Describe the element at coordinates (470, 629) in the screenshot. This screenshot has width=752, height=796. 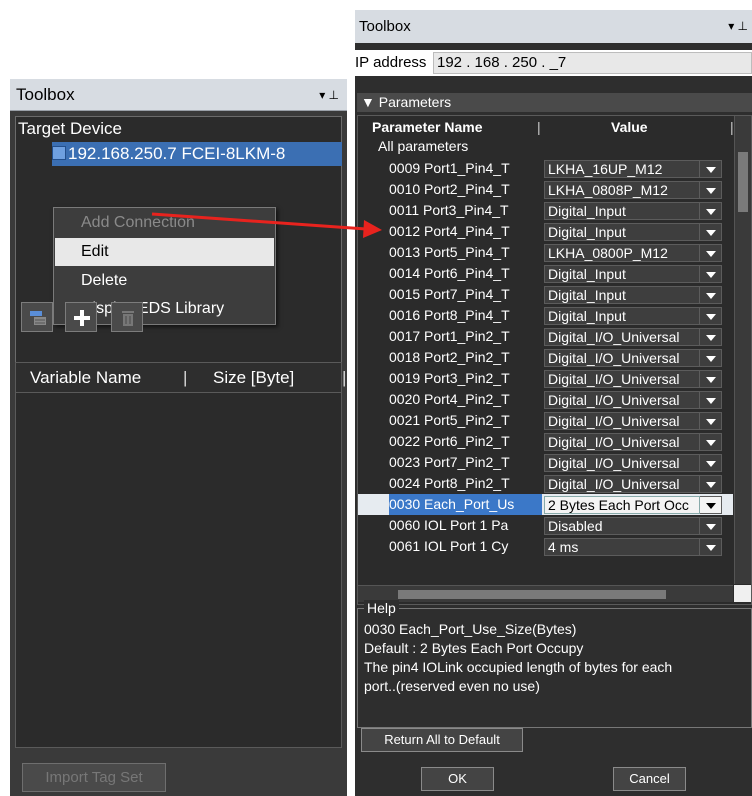
I see `help-text-line: 0030 Each_Port_Use_Size(Bytes)` at that location.